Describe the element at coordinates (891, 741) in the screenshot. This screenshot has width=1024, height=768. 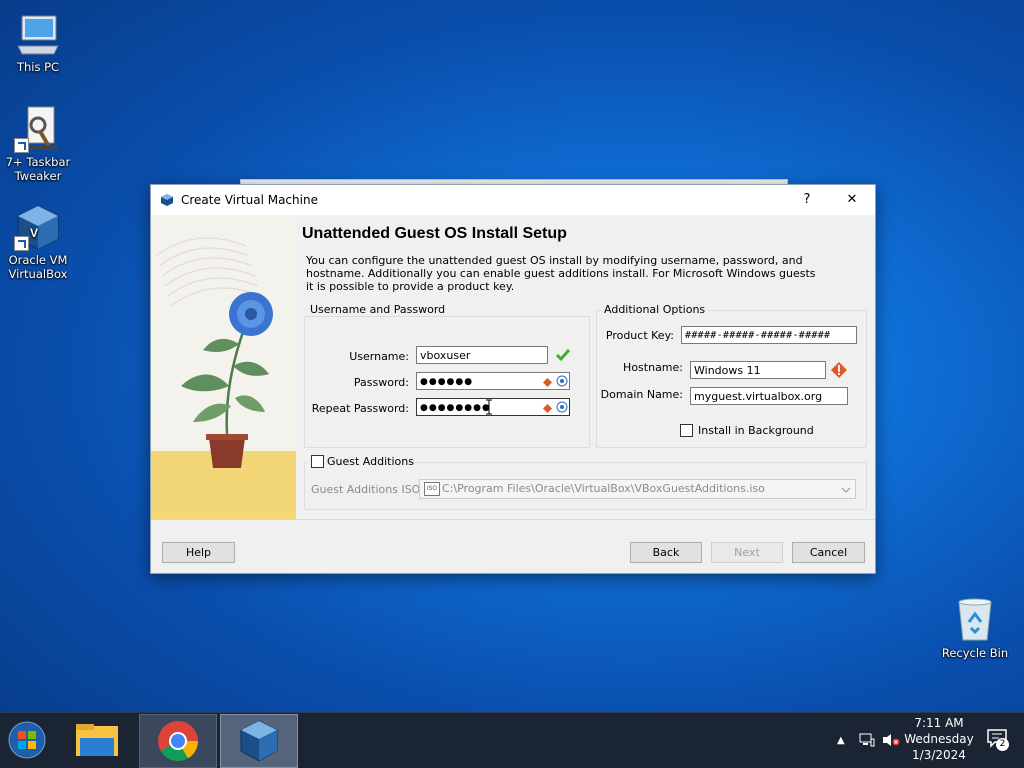
I see `volume-muted-icon` at that location.